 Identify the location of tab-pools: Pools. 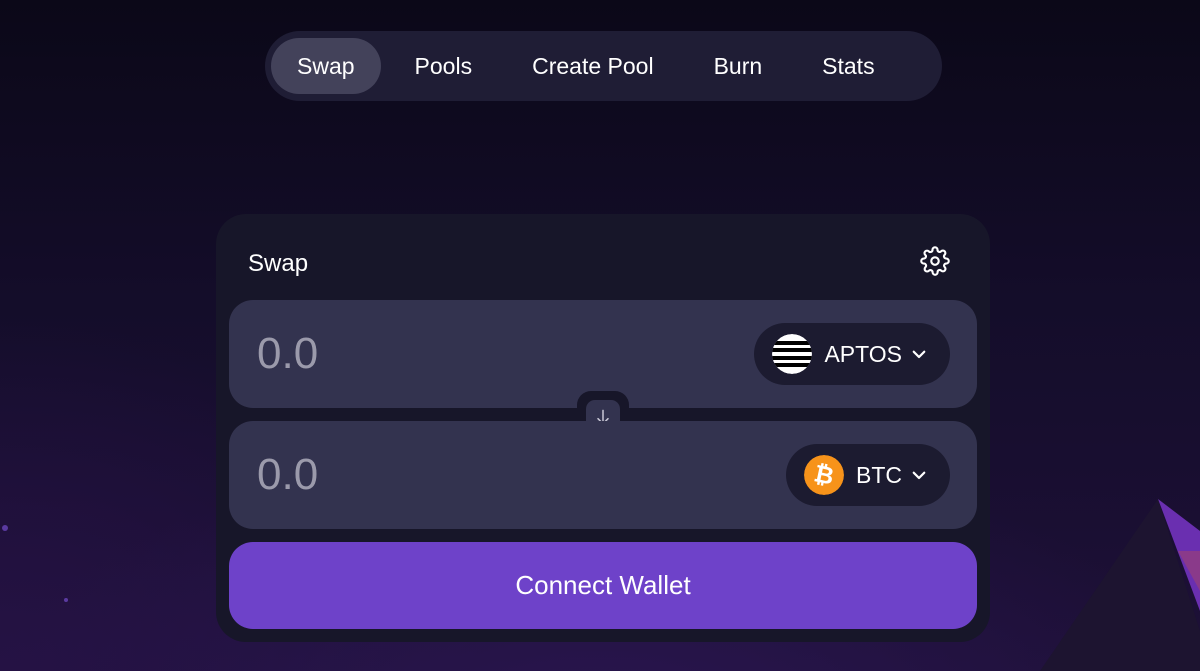
(444, 66).